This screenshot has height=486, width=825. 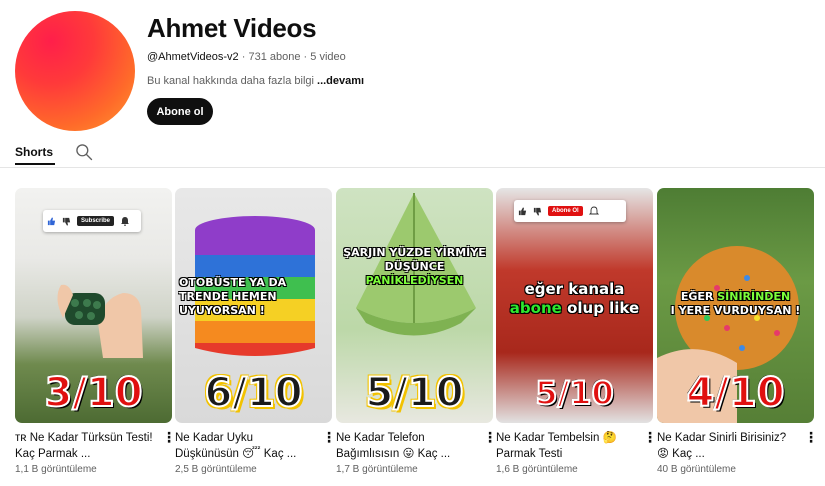 I want to click on short-thumbnail: Subscribe 3/10, so click(x=93, y=305).